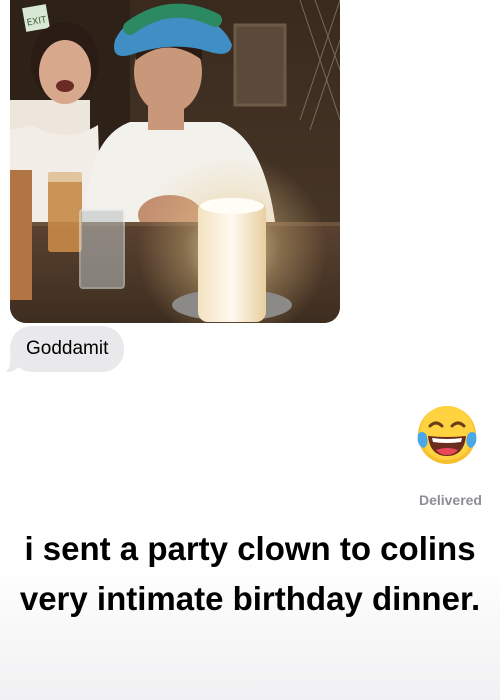 The image size is (500, 700). What do you see at coordinates (447, 435) in the screenshot?
I see `tears-of-joy-emoji-icon` at bounding box center [447, 435].